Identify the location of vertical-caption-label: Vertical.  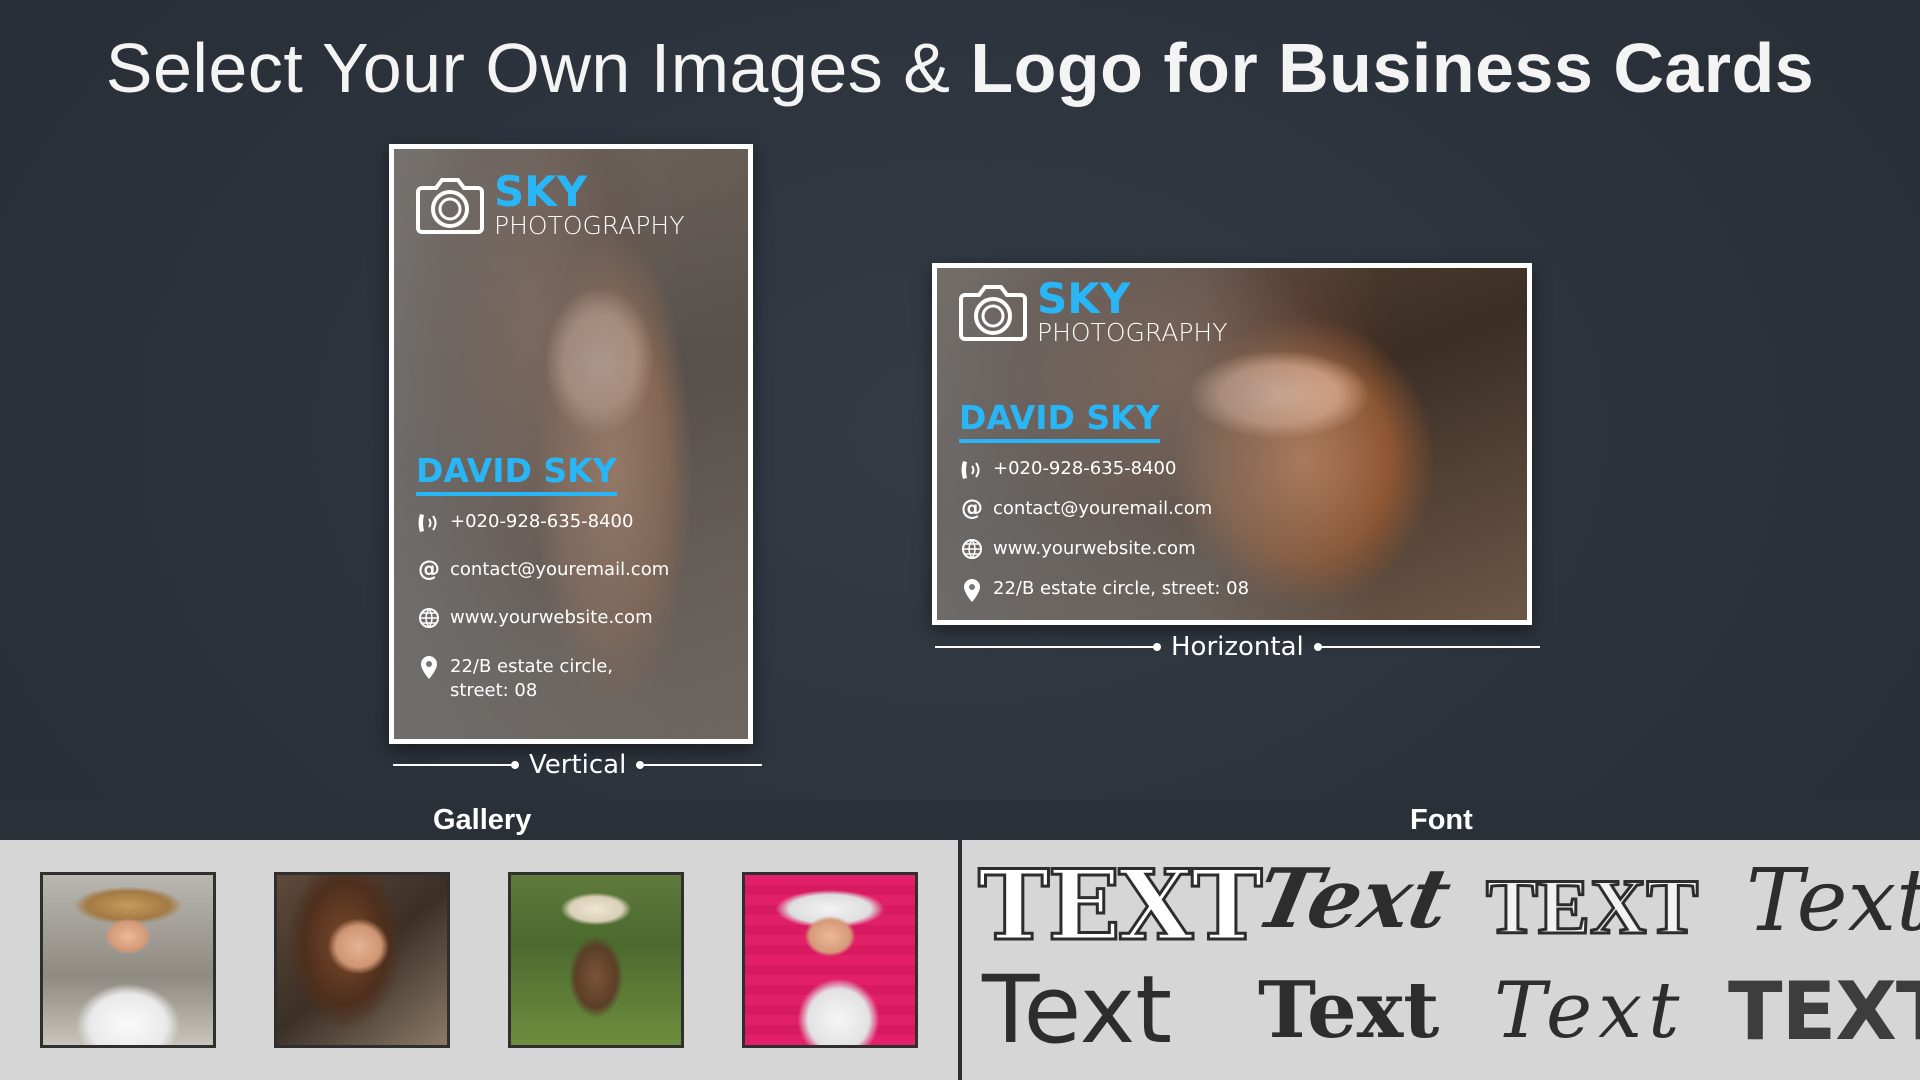
(578, 765).